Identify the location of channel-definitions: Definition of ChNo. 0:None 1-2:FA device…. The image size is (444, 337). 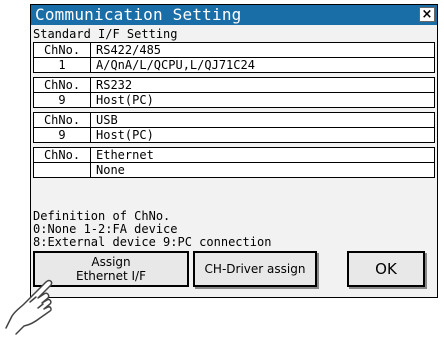
(152, 229).